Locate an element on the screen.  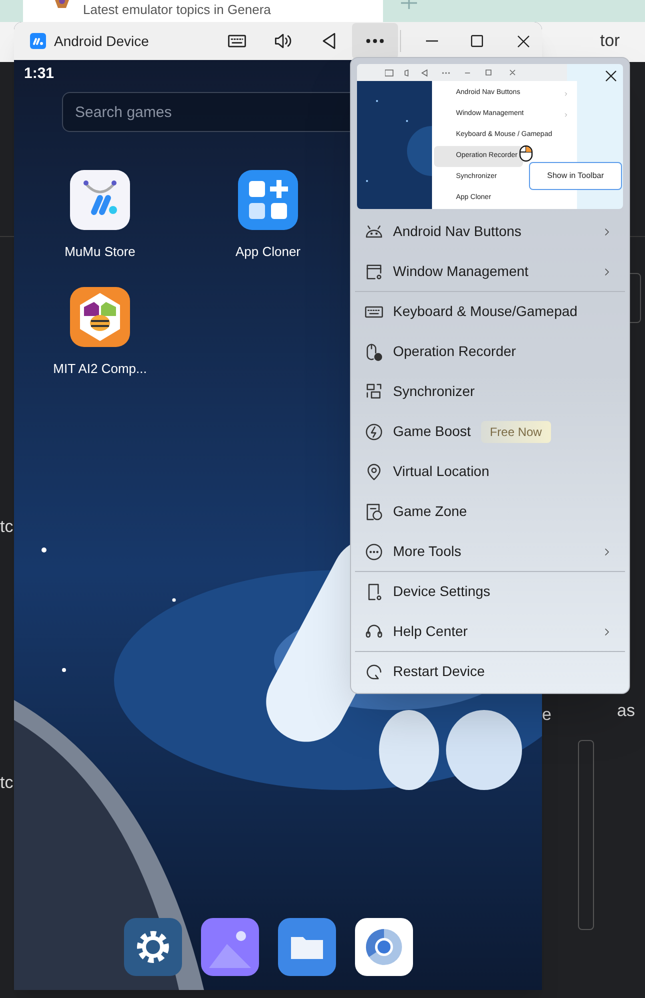
page-text: e is located at coordinates (547, 715).